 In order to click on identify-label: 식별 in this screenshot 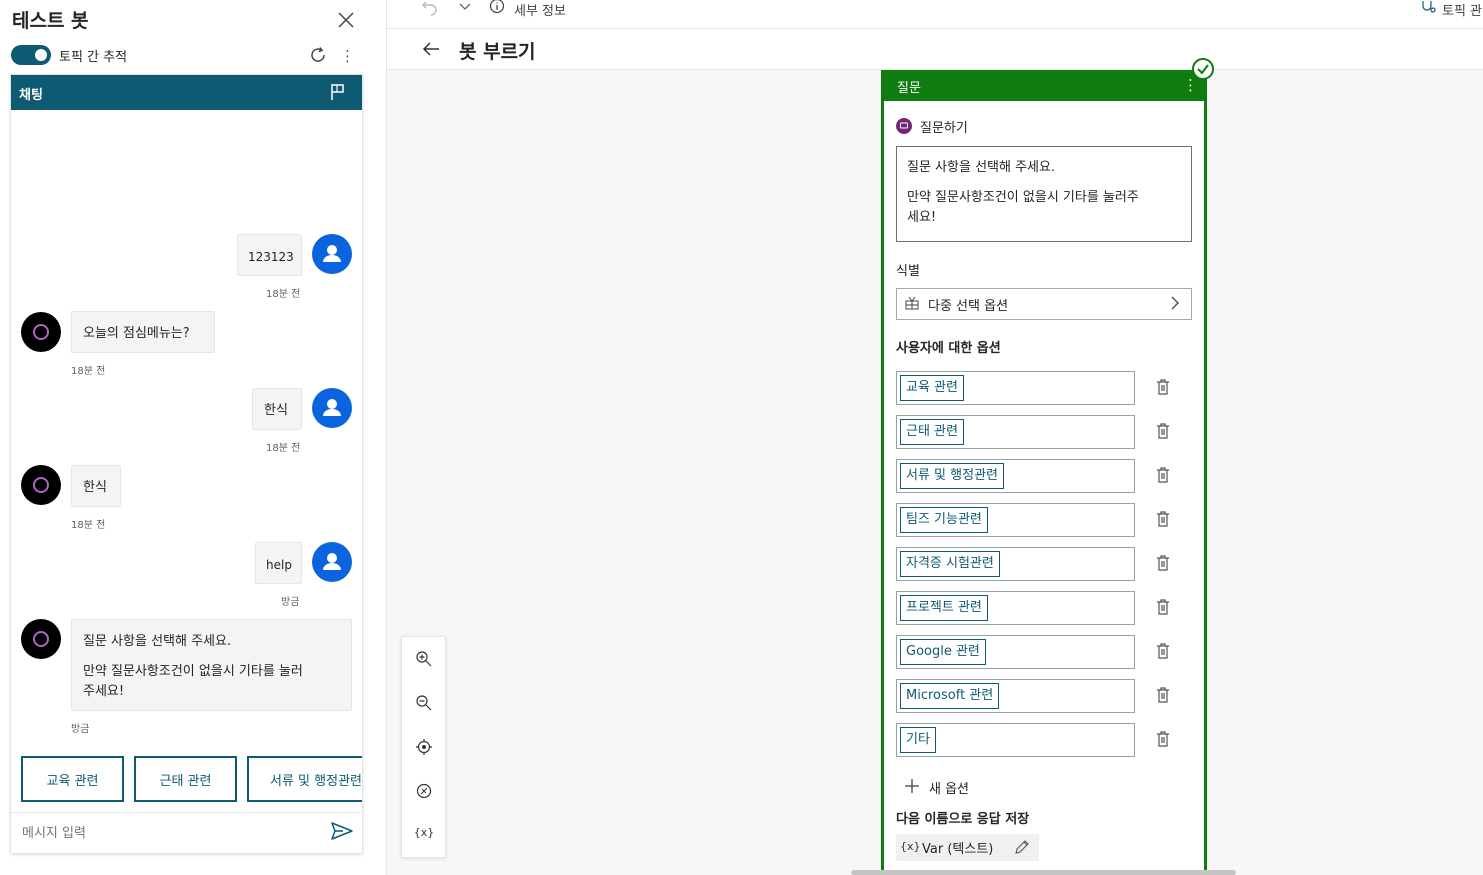, I will do `click(908, 271)`.